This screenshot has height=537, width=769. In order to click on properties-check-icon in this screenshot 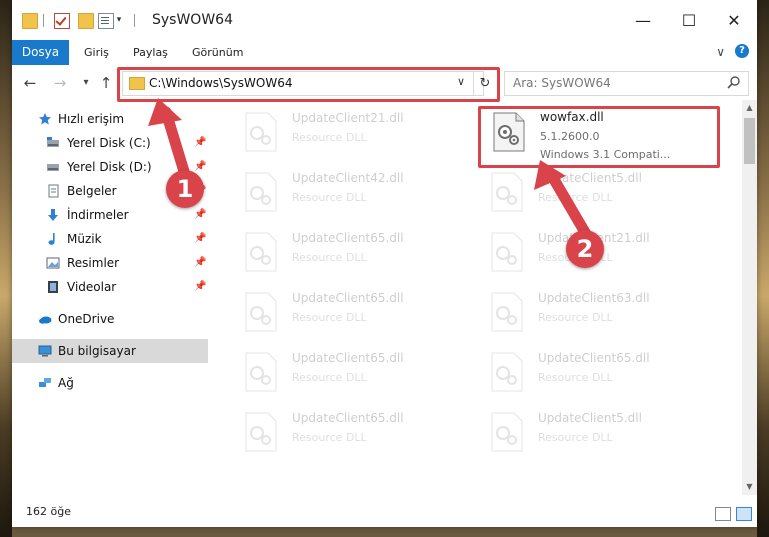, I will do `click(62, 21)`.